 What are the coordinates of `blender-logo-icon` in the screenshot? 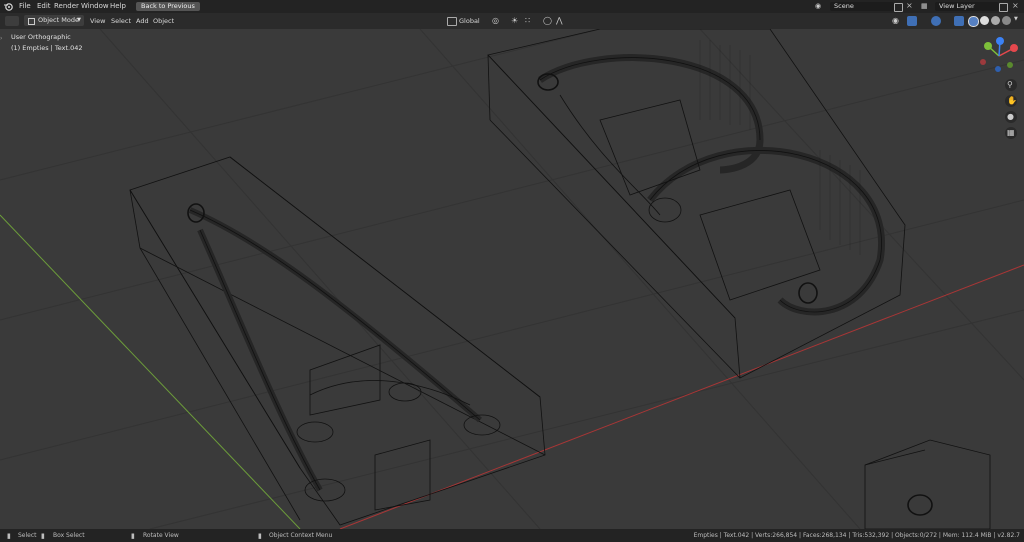 It's located at (8, 6).